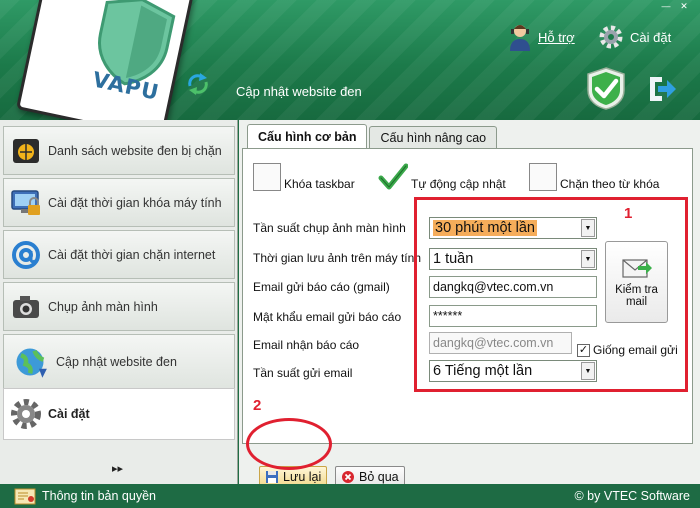 This screenshot has height=508, width=700. Describe the element at coordinates (520, 38) in the screenshot. I see `support-person-icon` at that location.